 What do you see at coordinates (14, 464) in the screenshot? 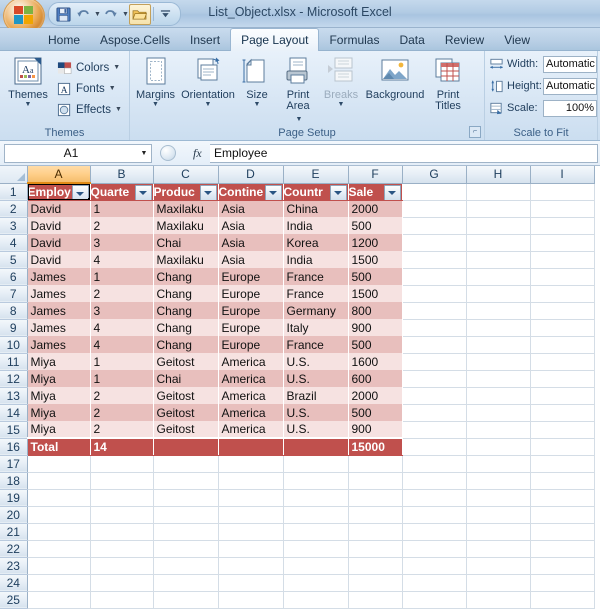
I see `row-header-17: 17` at bounding box center [14, 464].